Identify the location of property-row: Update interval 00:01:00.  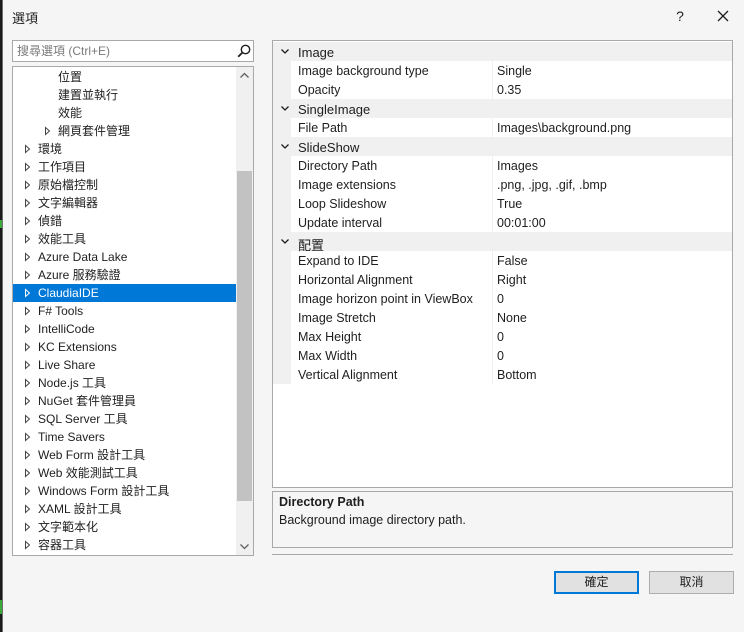
(502, 222).